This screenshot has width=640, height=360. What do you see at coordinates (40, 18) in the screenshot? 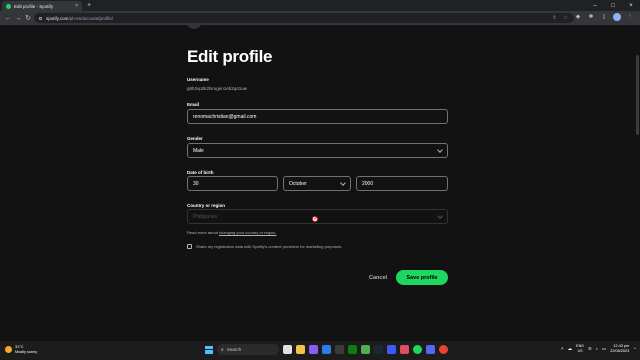
I see `lock-icon` at bounding box center [40, 18].